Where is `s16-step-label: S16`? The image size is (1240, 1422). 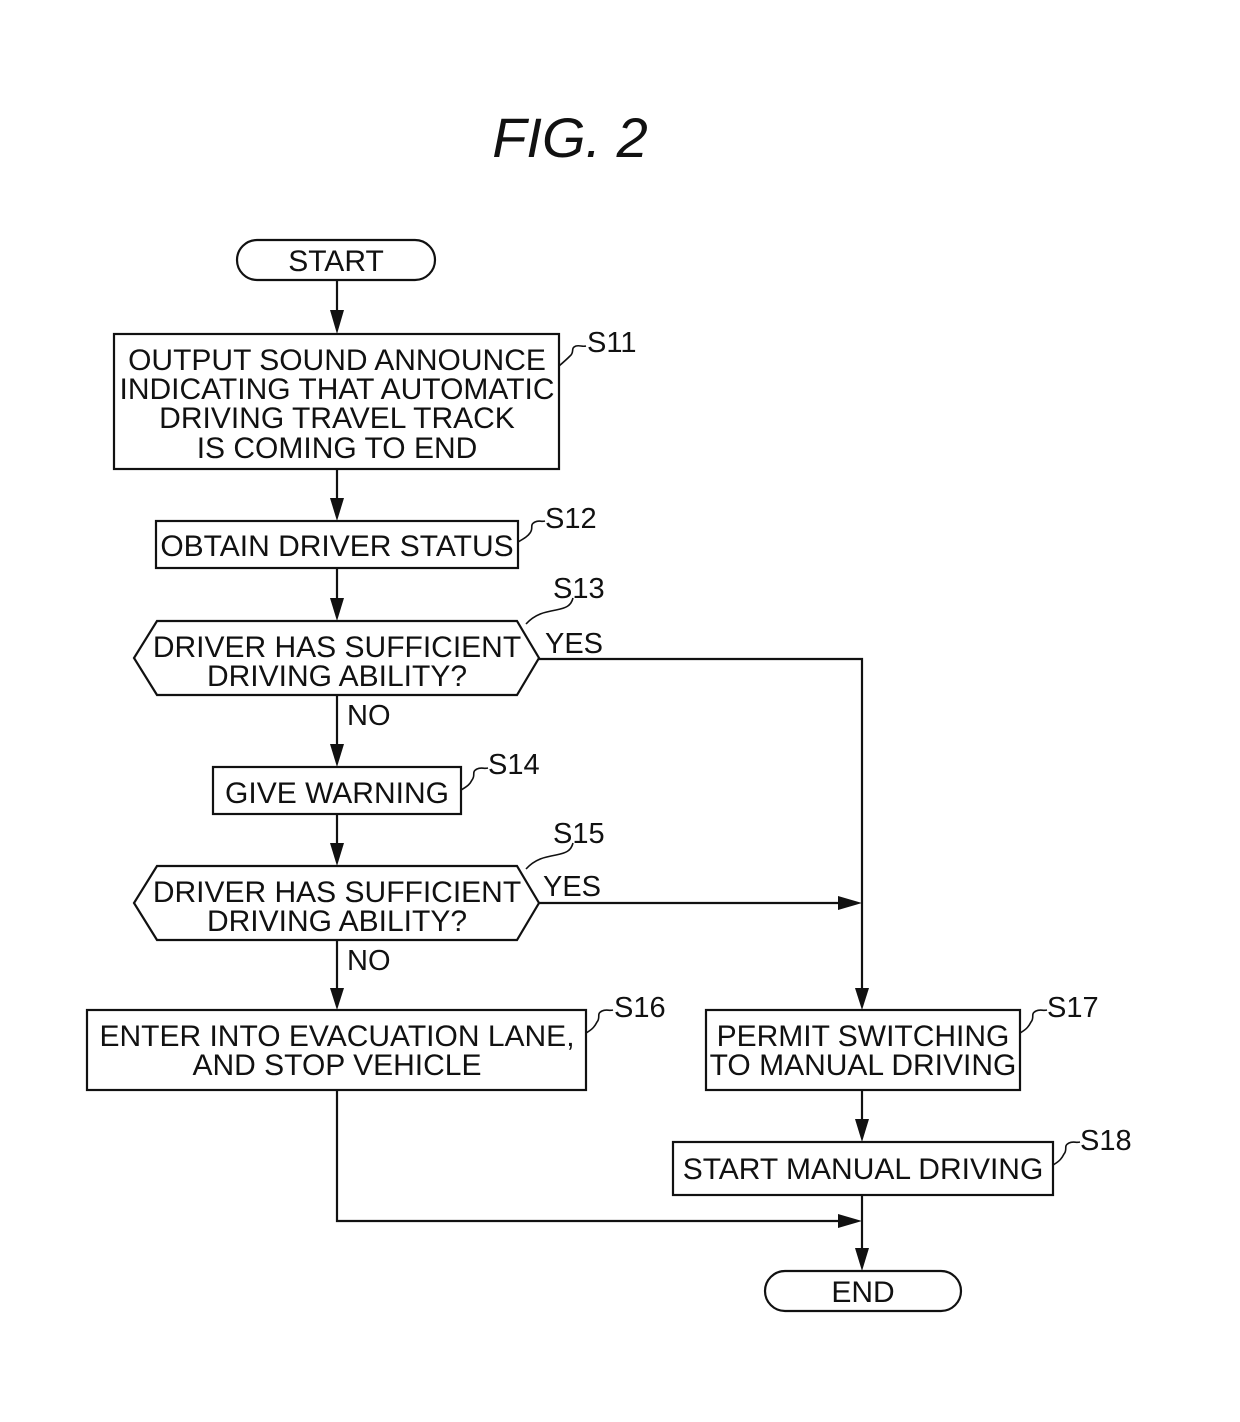
s16-step-label: S16 is located at coordinates (640, 1008).